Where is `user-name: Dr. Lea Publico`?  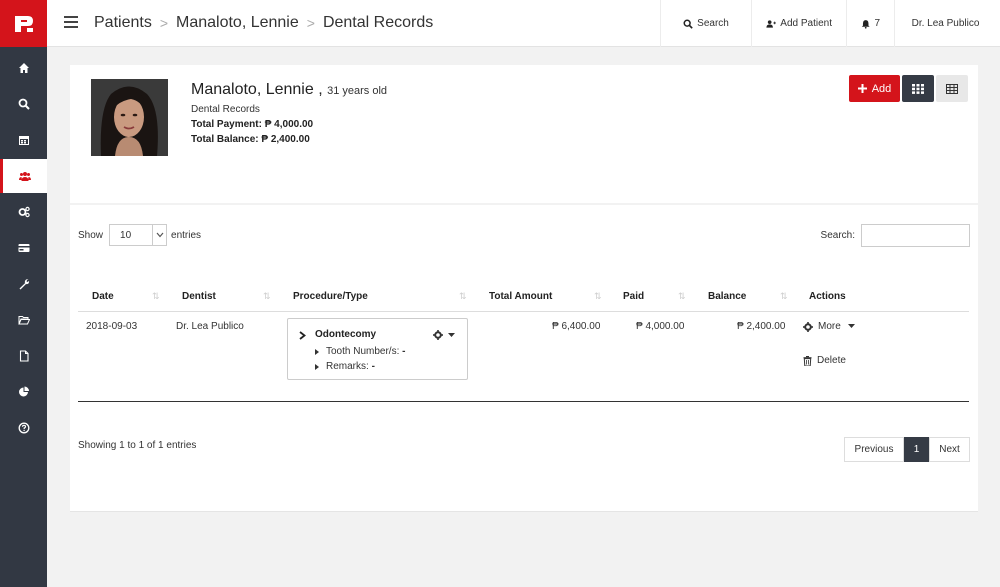
user-name: Dr. Lea Publico is located at coordinates (945, 23).